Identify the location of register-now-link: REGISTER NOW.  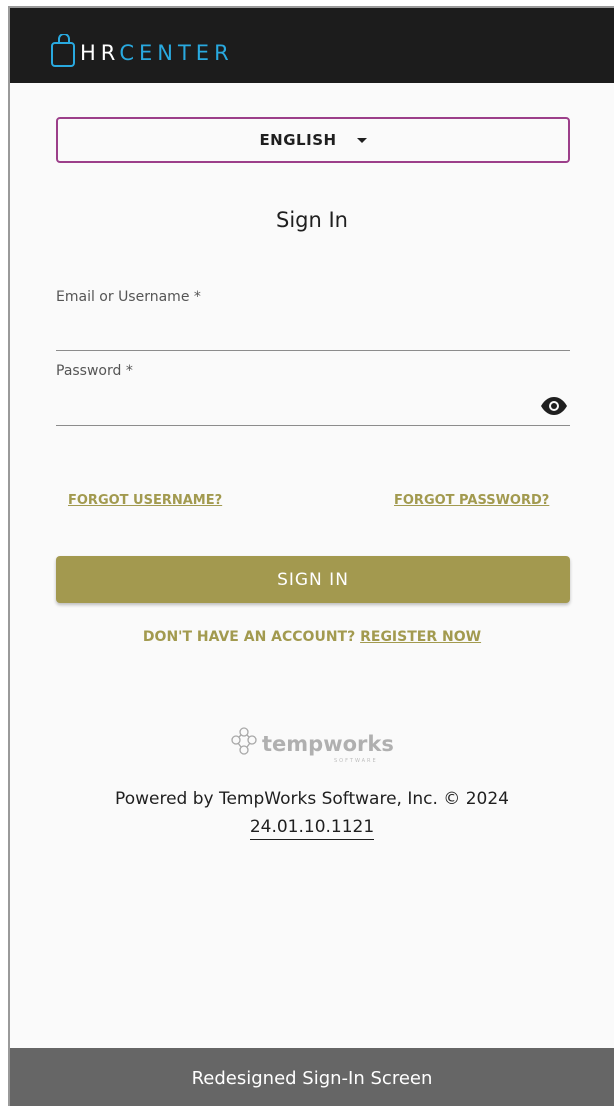
(420, 637).